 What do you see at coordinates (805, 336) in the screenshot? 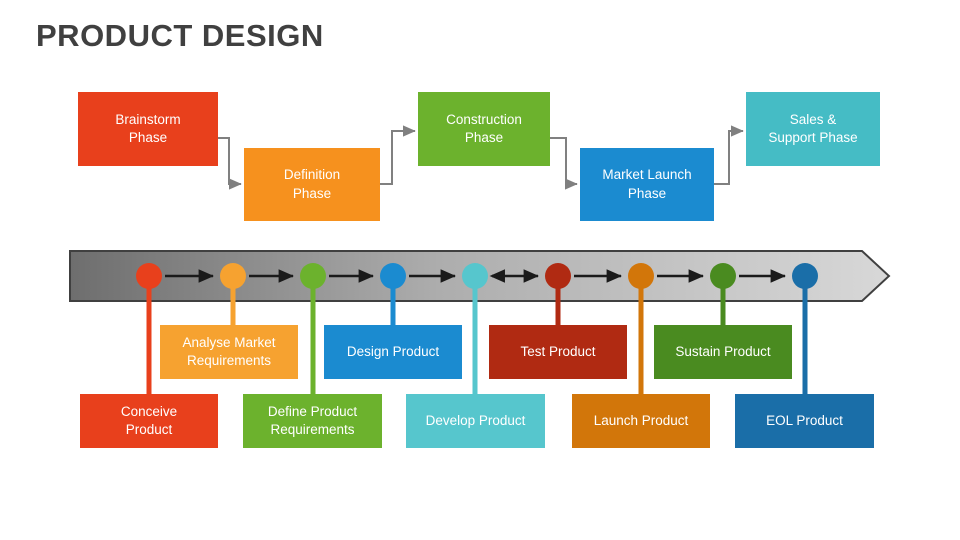
I see `stem-eol-product` at bounding box center [805, 336].